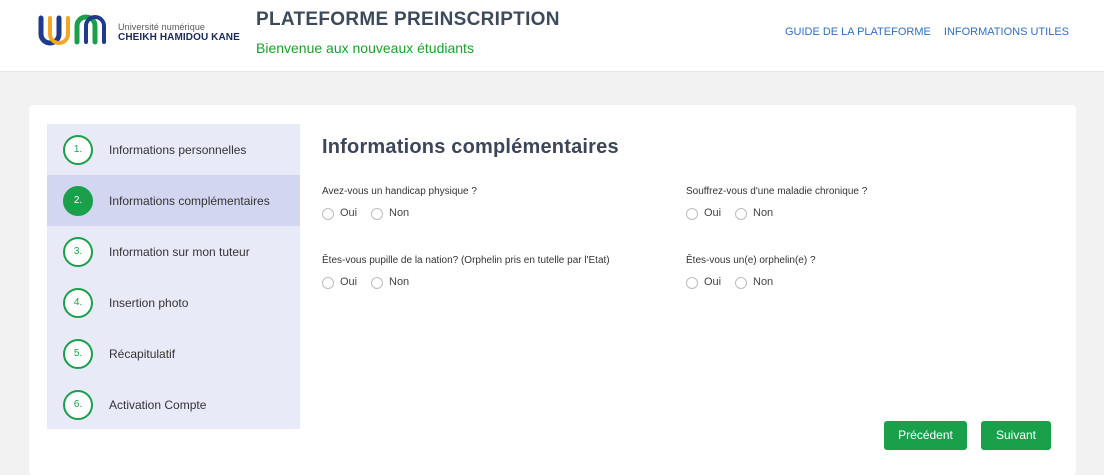 Image resolution: width=1104 pixels, height=475 pixels. I want to click on step-label: Activation Compte, so click(158, 405).